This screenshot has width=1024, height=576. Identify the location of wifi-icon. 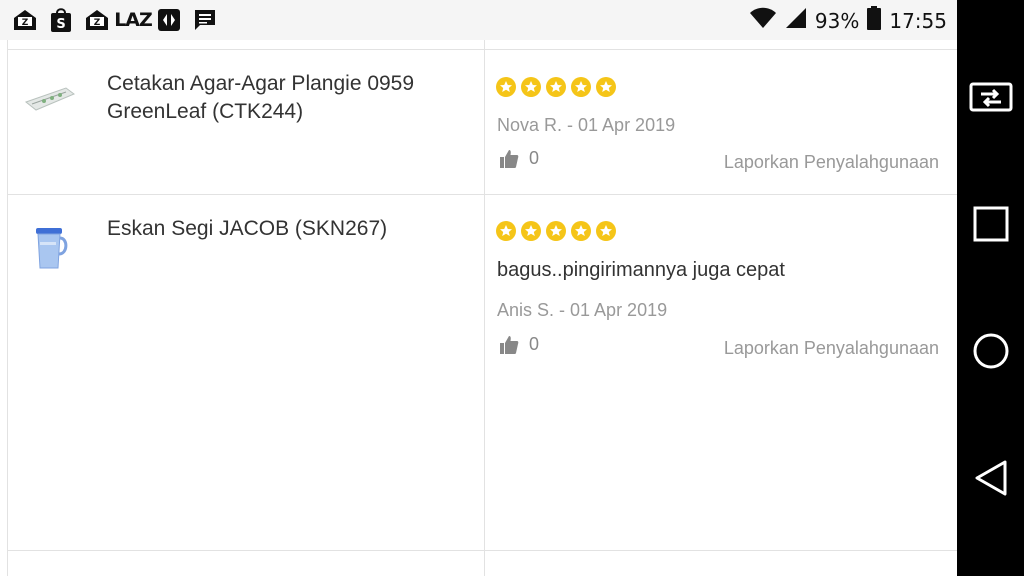
(763, 20).